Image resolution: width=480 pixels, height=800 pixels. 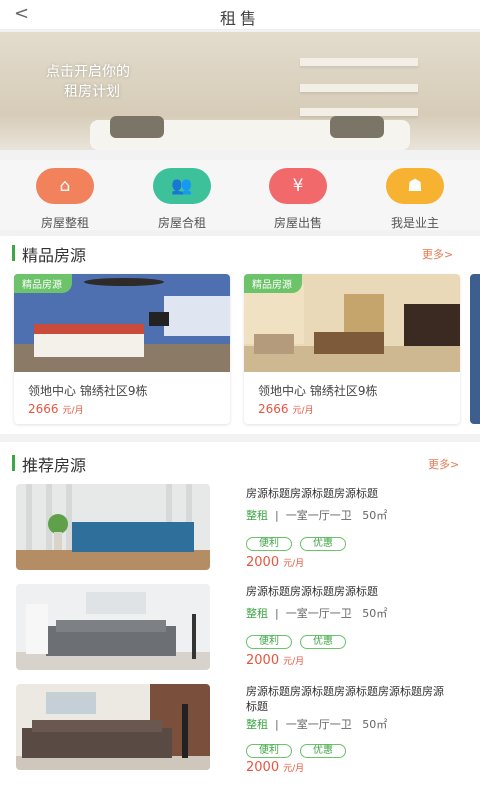 I want to click on banner-slogan: 点击开启你的 租房计划, so click(x=88, y=82).